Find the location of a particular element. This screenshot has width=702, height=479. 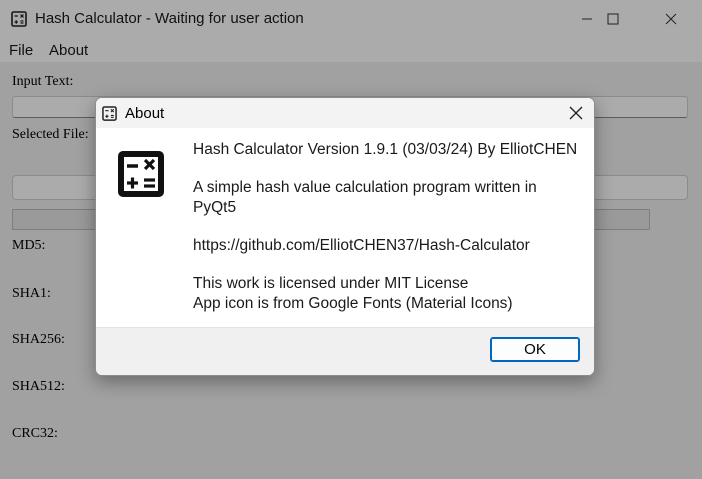

about-close-button is located at coordinates (576, 113).